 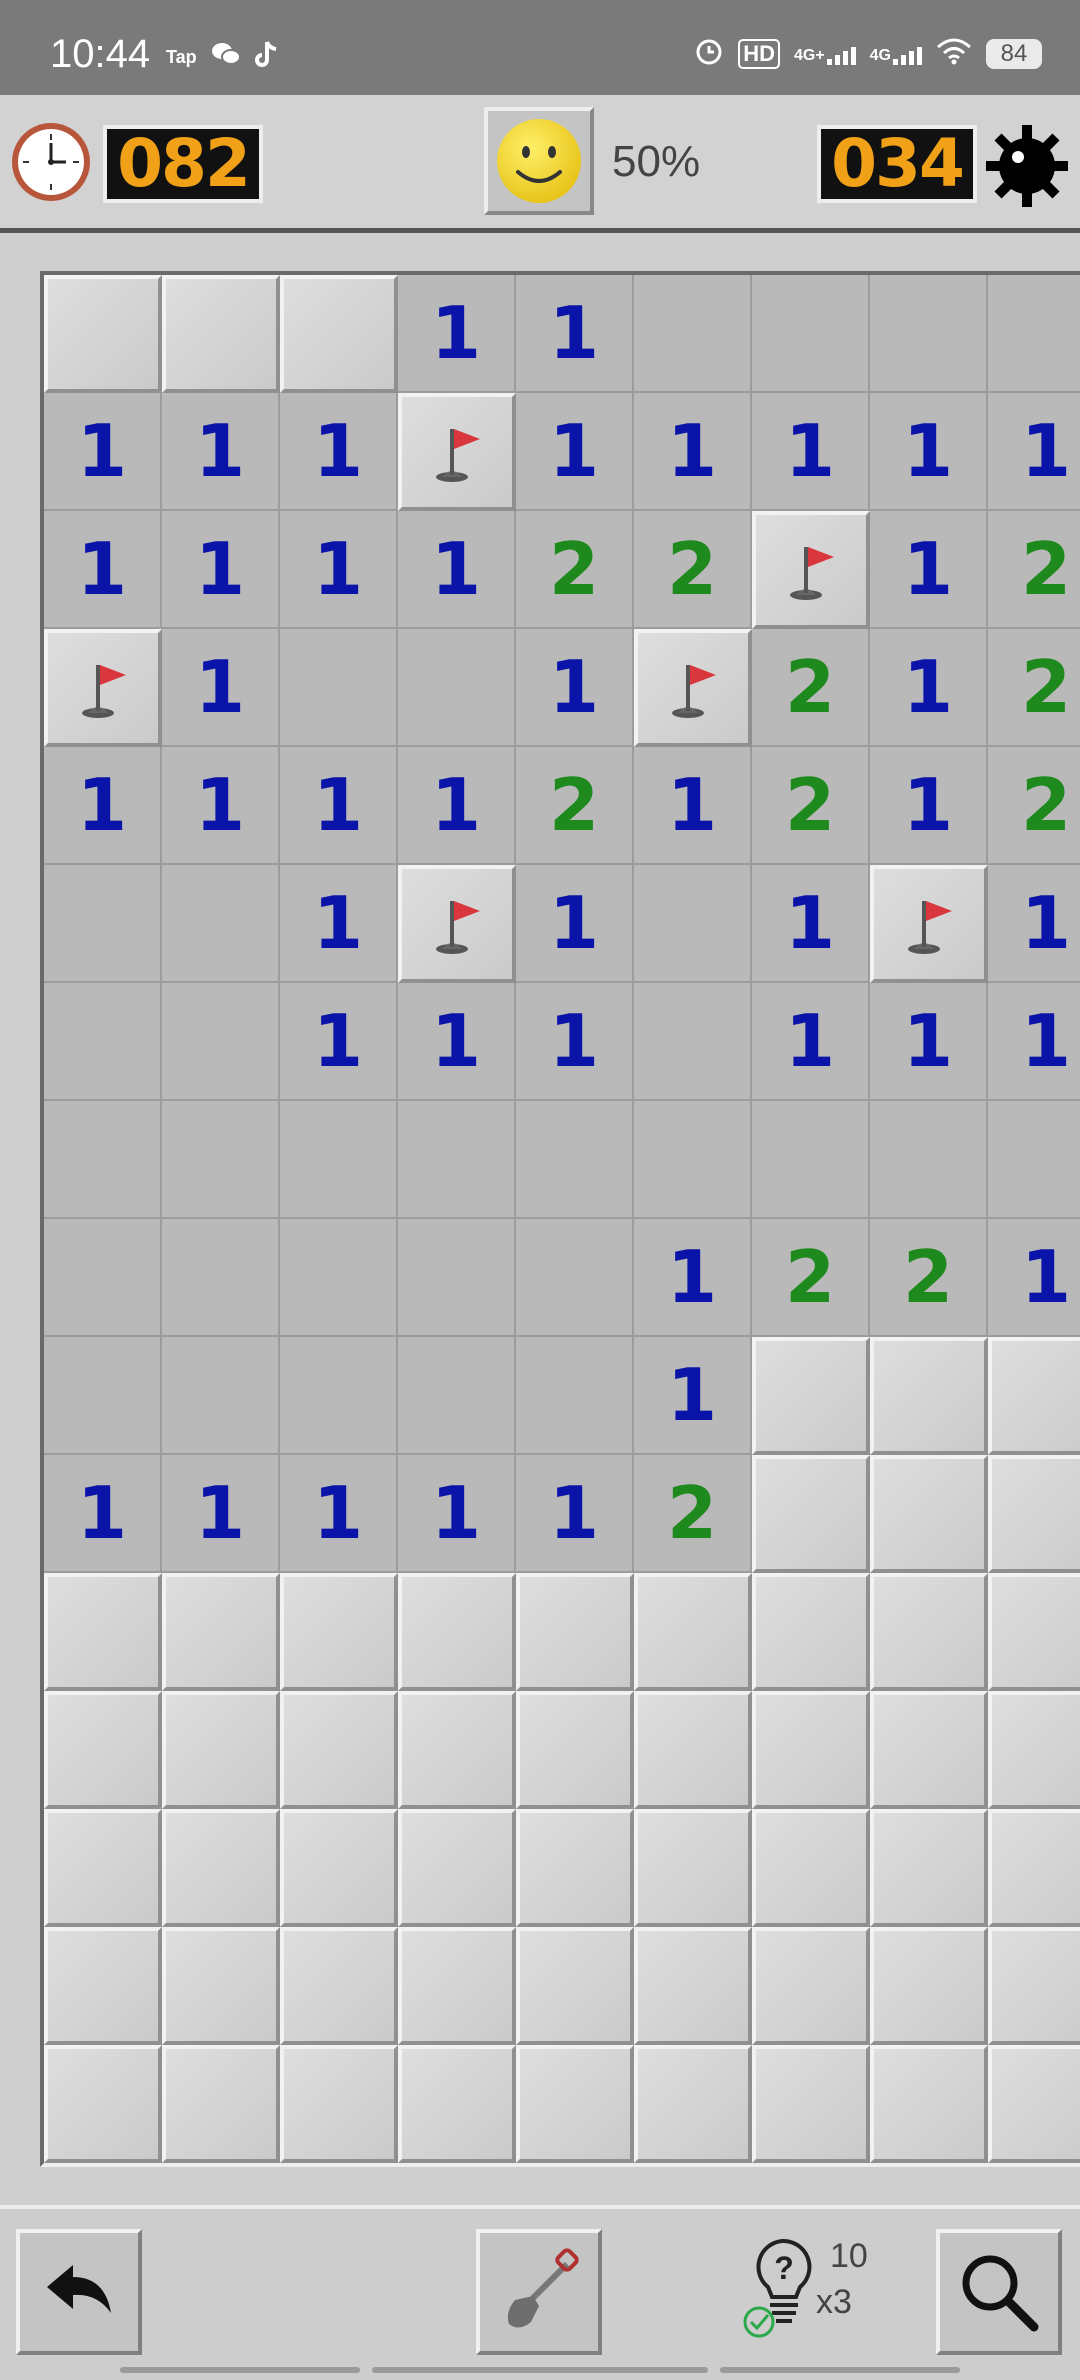 What do you see at coordinates (539, 2292) in the screenshot?
I see `dig-mode-button` at bounding box center [539, 2292].